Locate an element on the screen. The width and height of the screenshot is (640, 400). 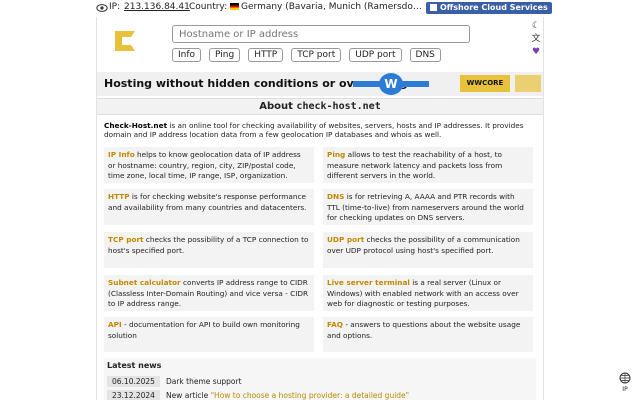
banner-decoration is located at coordinates (528, 83).